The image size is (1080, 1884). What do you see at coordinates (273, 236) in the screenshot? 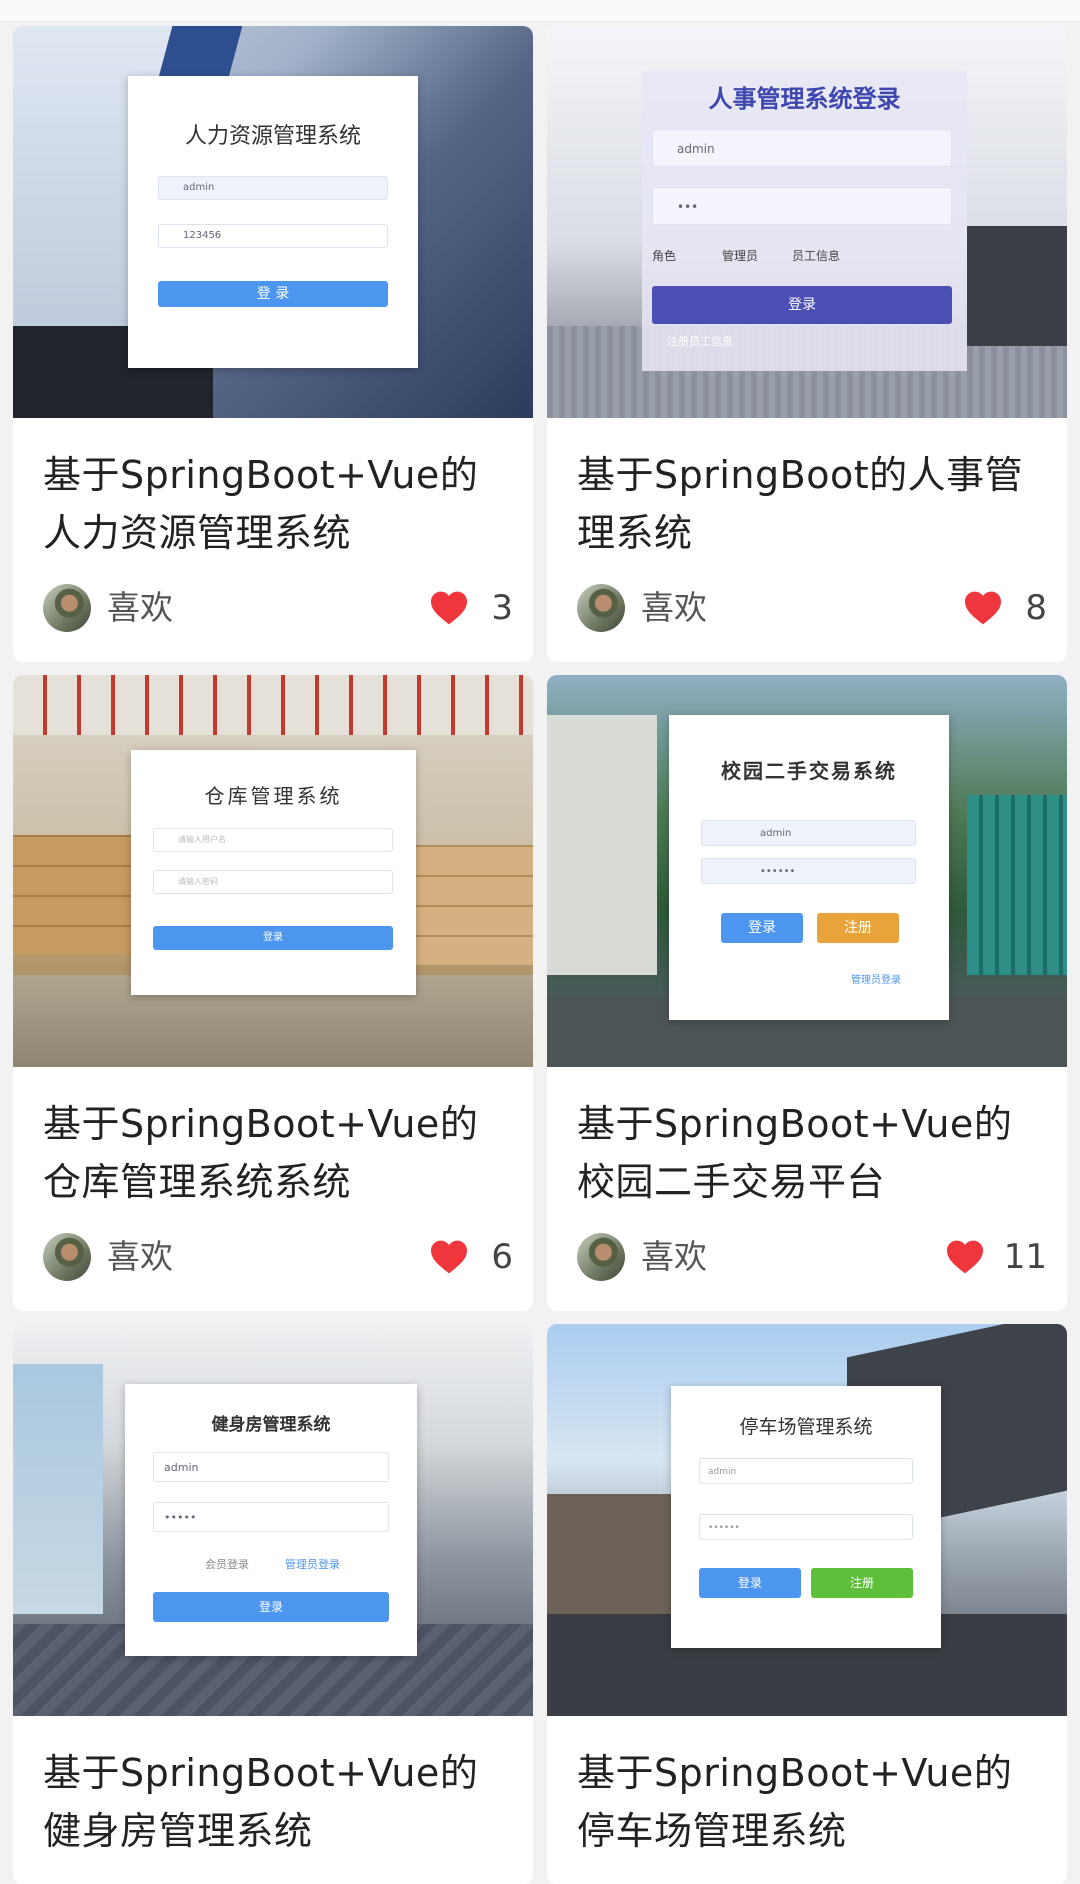
I see `password-field: 123456` at bounding box center [273, 236].